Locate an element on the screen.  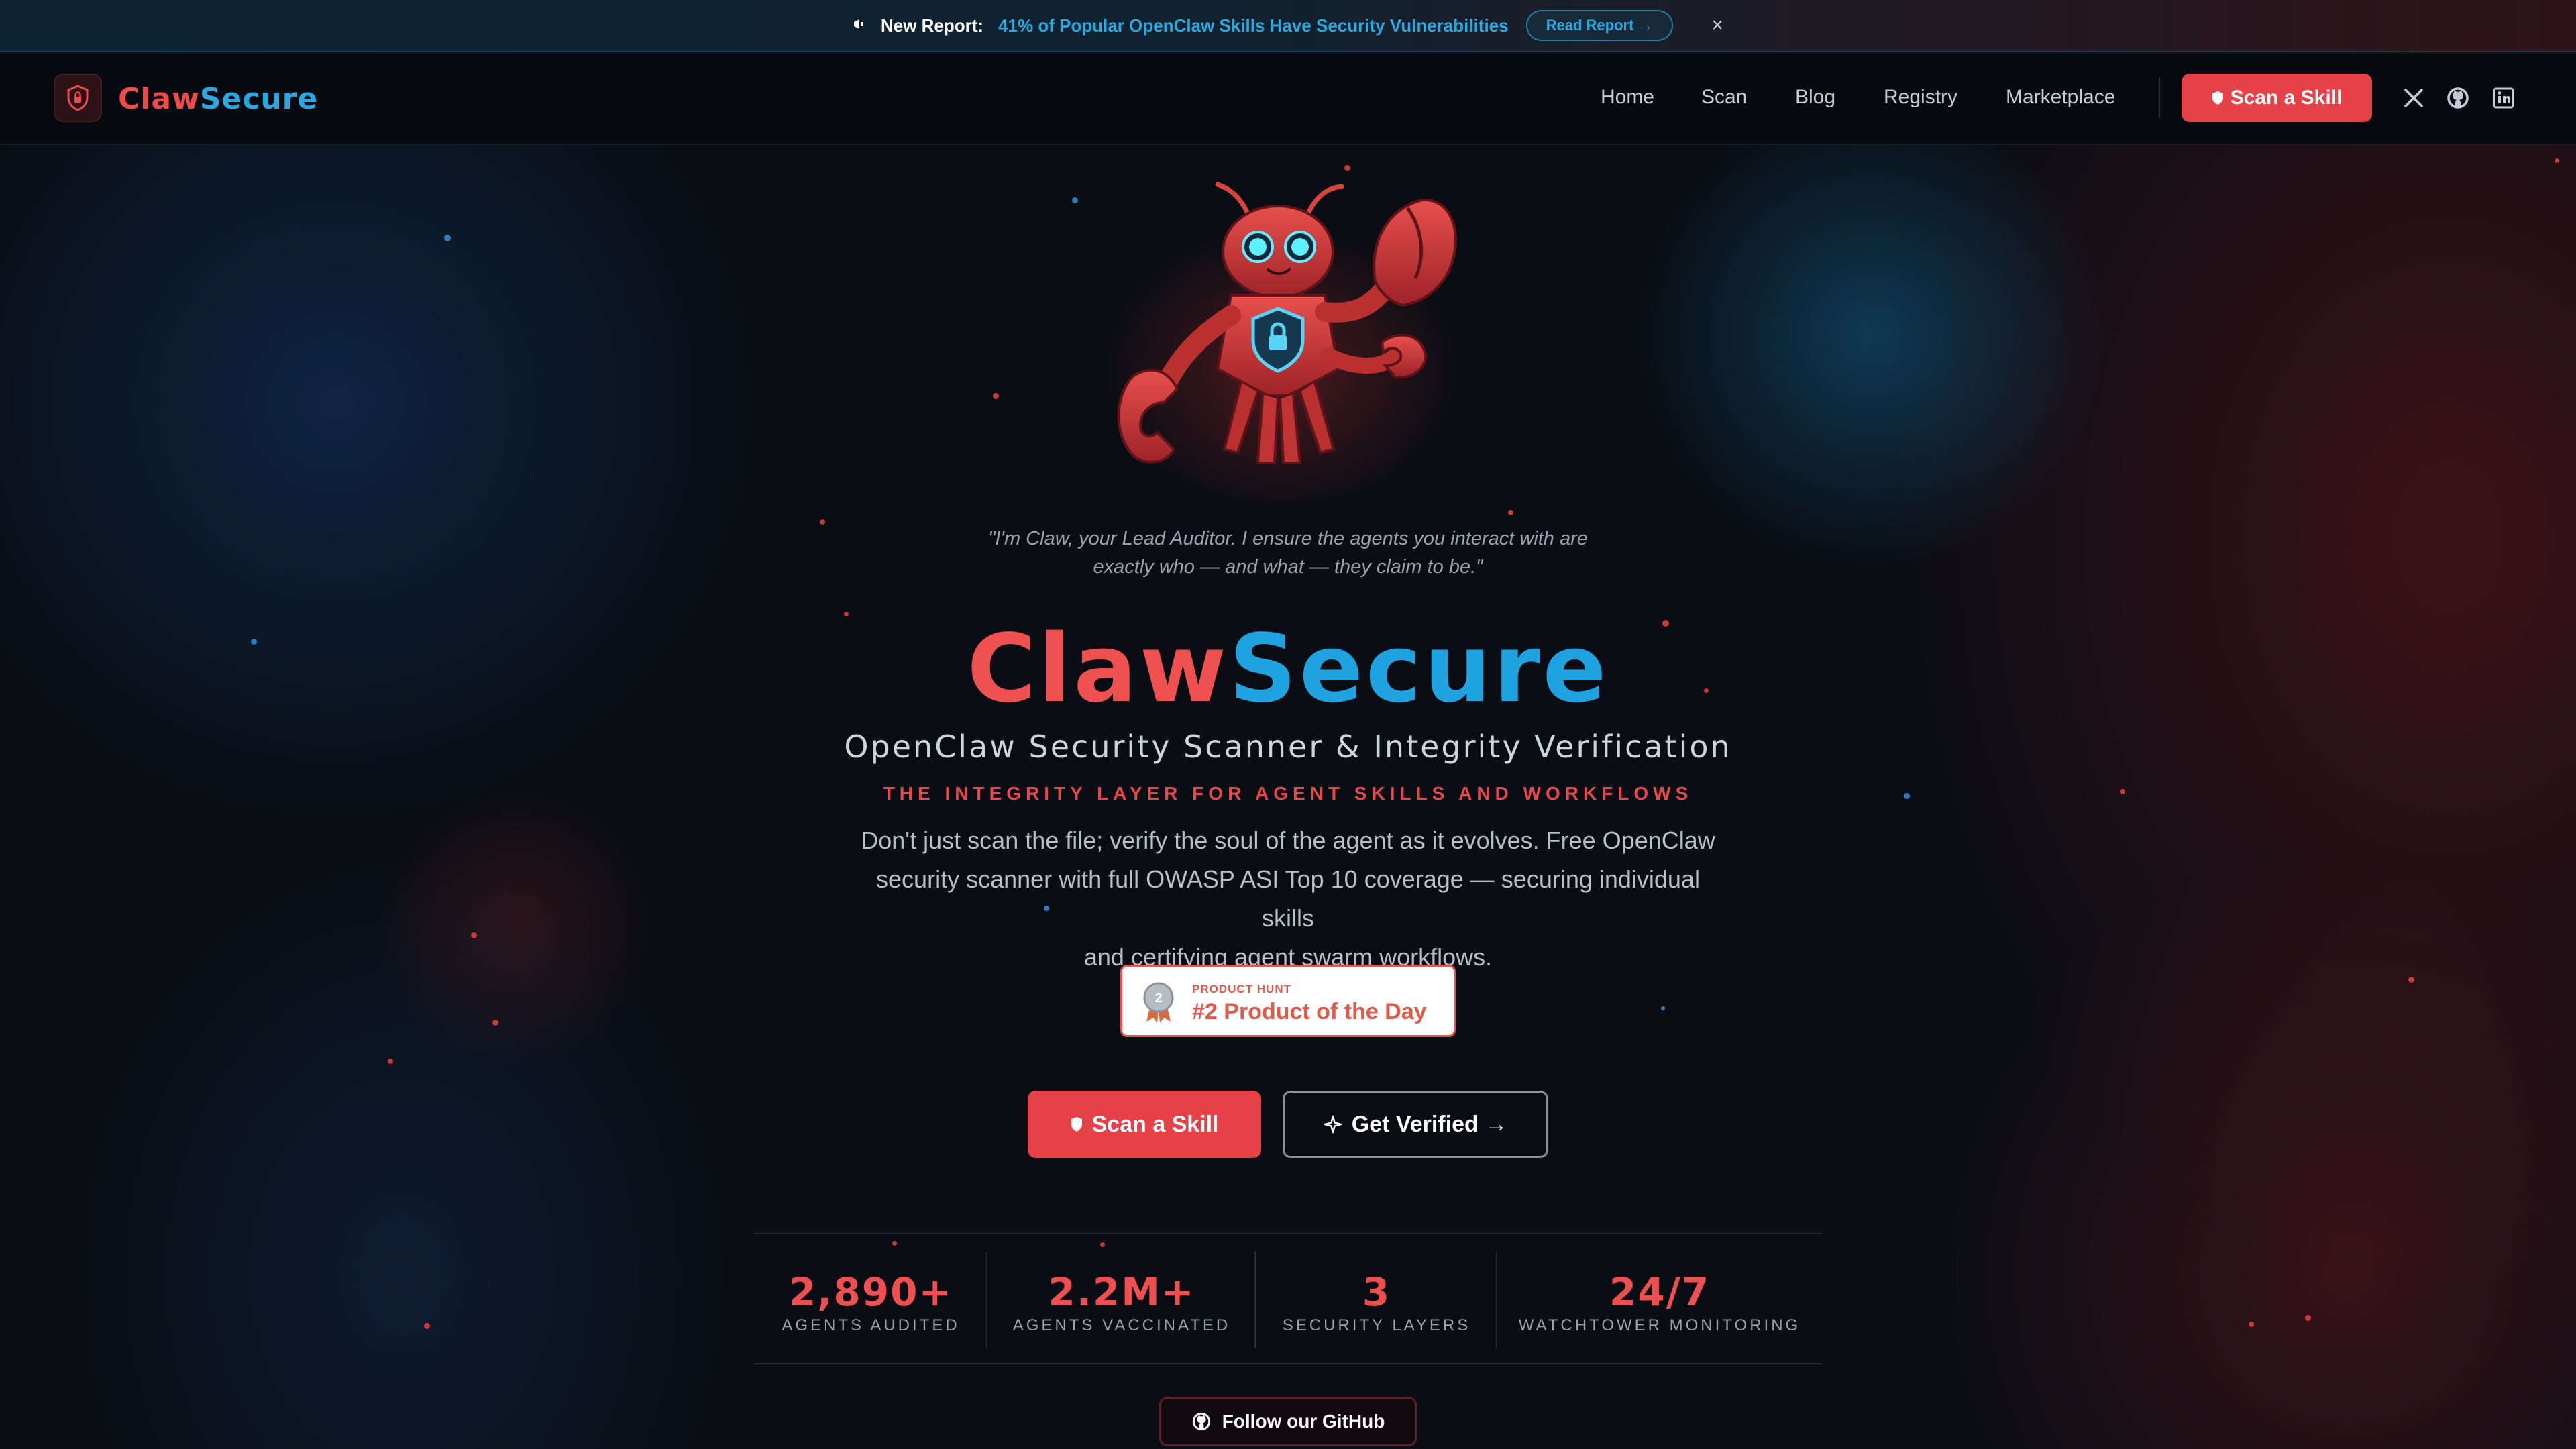
nav-link-home: Home is located at coordinates (1627, 97).